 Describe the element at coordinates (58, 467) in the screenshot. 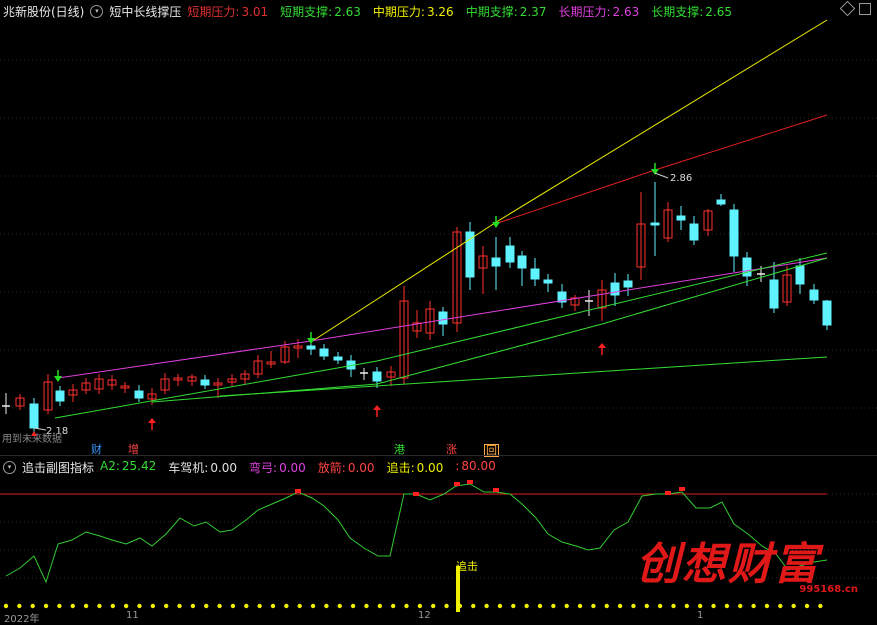

I see `sub-indicator-name: 追击副图指标` at that location.